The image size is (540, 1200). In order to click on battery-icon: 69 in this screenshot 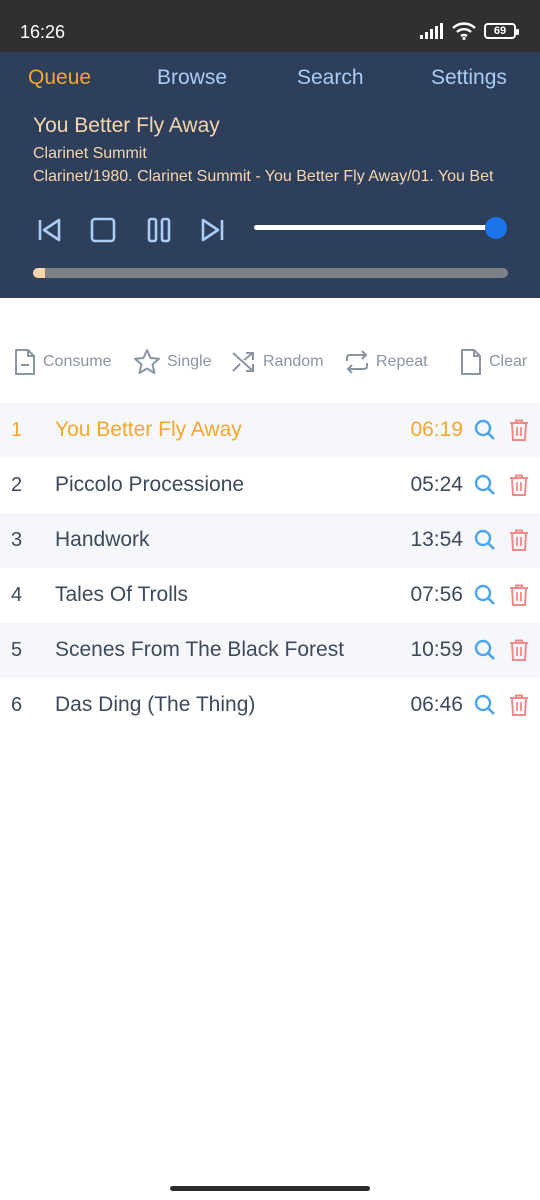, I will do `click(501, 31)`.